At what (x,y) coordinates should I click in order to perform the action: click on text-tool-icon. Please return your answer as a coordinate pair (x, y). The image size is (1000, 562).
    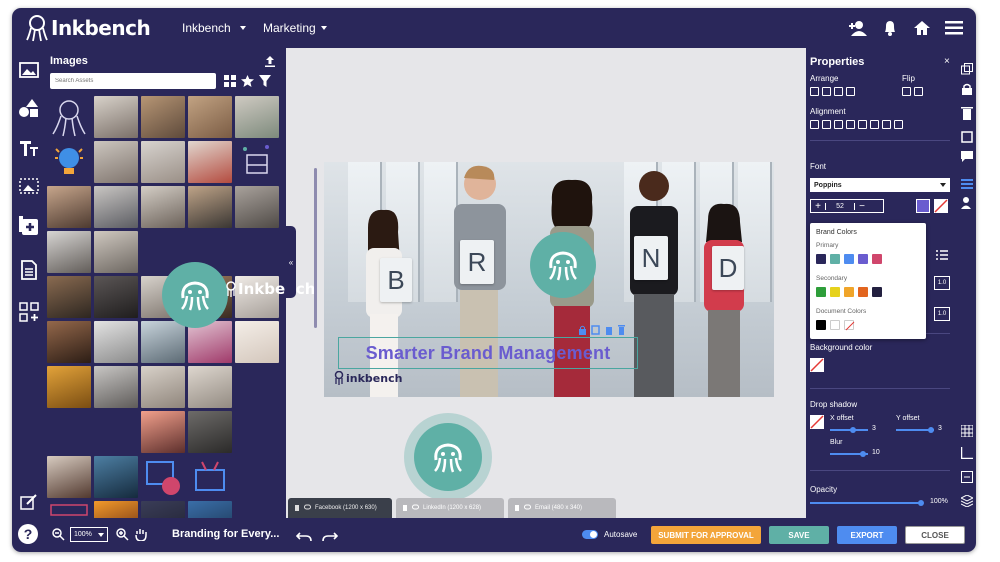
    Looking at the image, I should click on (29, 148).